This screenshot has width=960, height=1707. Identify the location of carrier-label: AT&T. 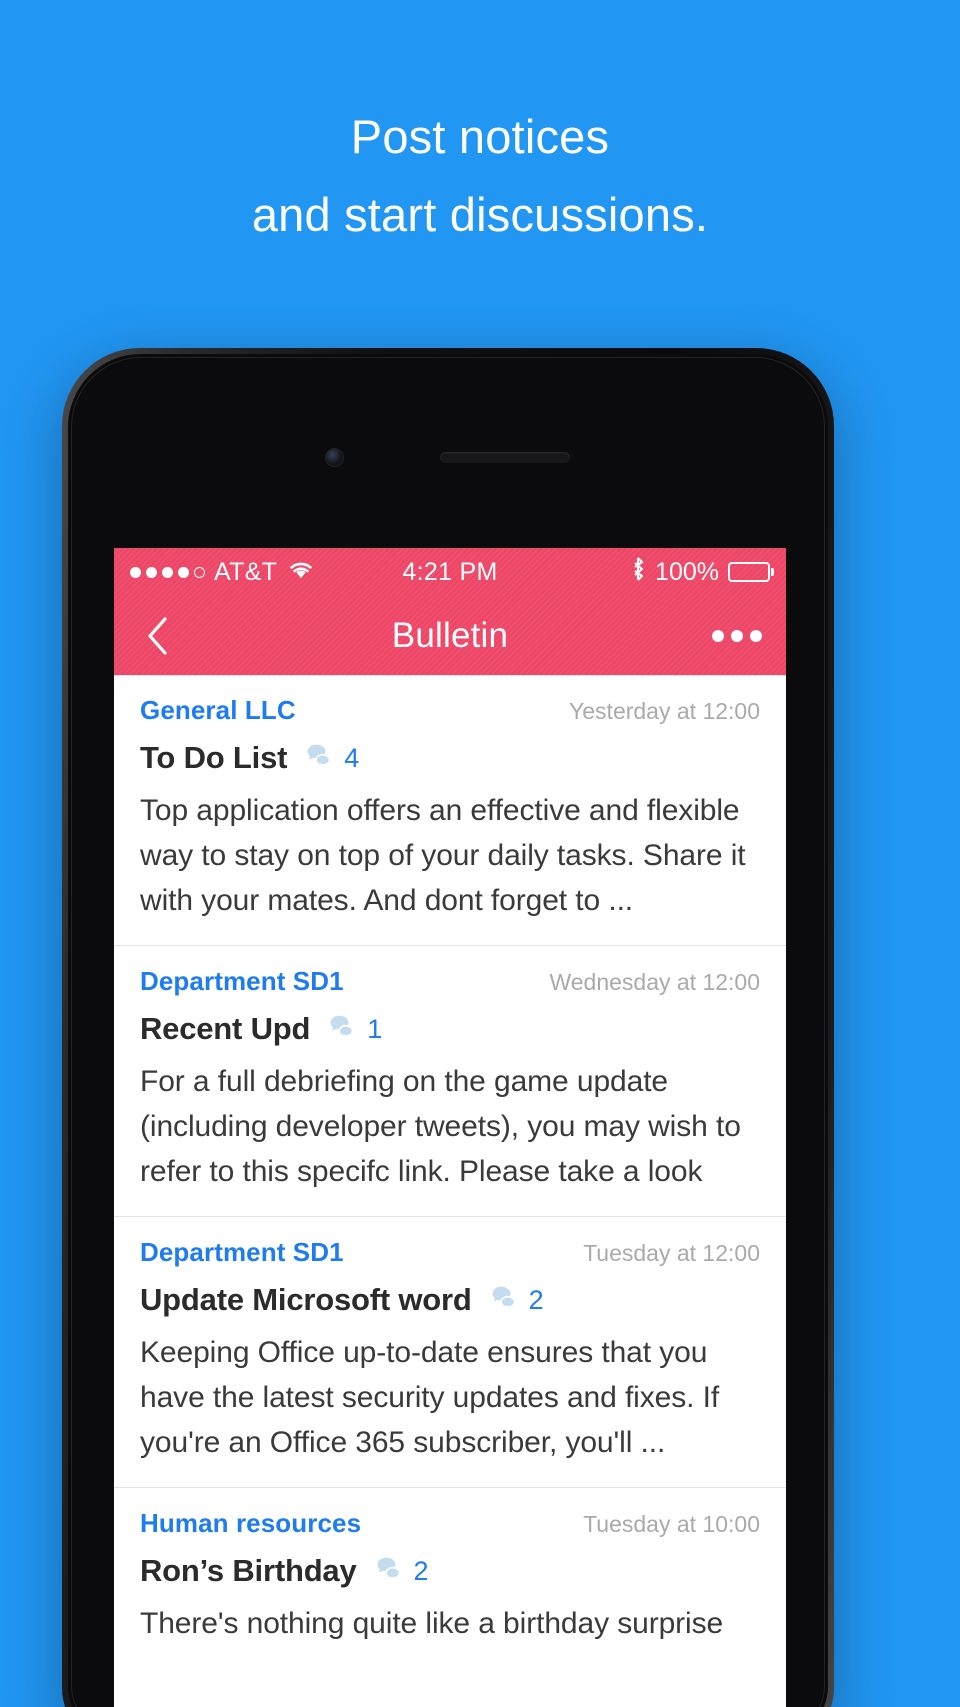
(246, 571).